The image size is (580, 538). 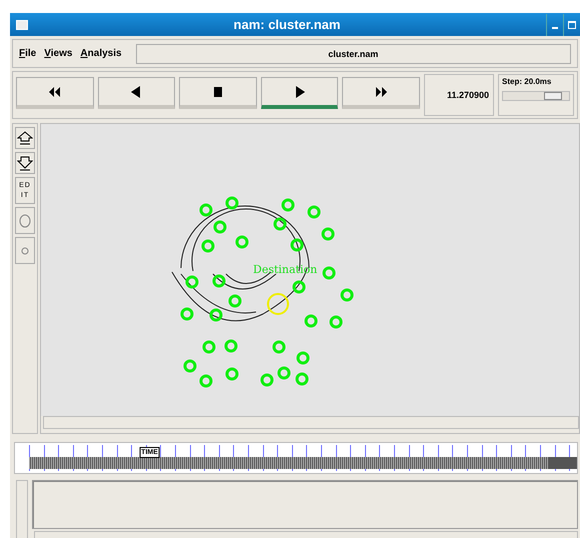 I want to click on menu-item: Analysis, so click(x=101, y=53).